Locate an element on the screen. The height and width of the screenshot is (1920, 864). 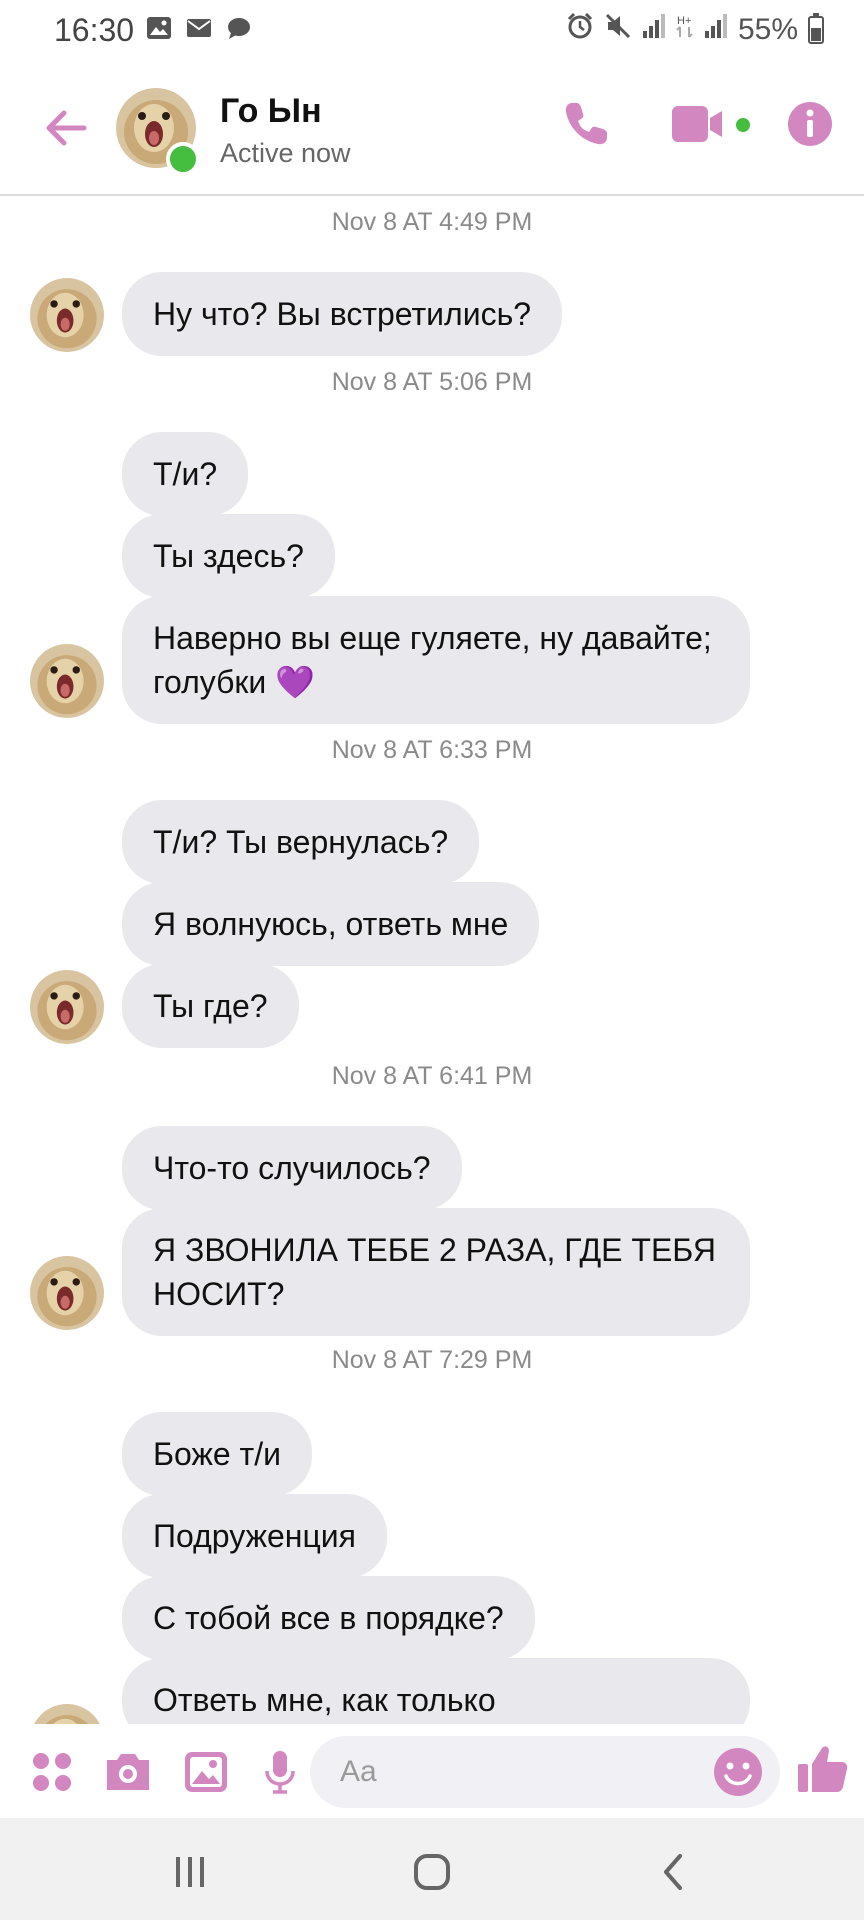
message-bubble: Ты где? is located at coordinates (210, 1006).